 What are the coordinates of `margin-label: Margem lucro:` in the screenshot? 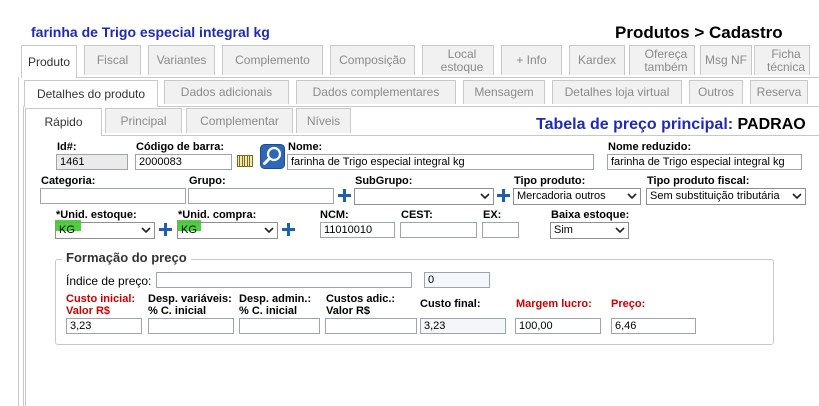 It's located at (554, 304).